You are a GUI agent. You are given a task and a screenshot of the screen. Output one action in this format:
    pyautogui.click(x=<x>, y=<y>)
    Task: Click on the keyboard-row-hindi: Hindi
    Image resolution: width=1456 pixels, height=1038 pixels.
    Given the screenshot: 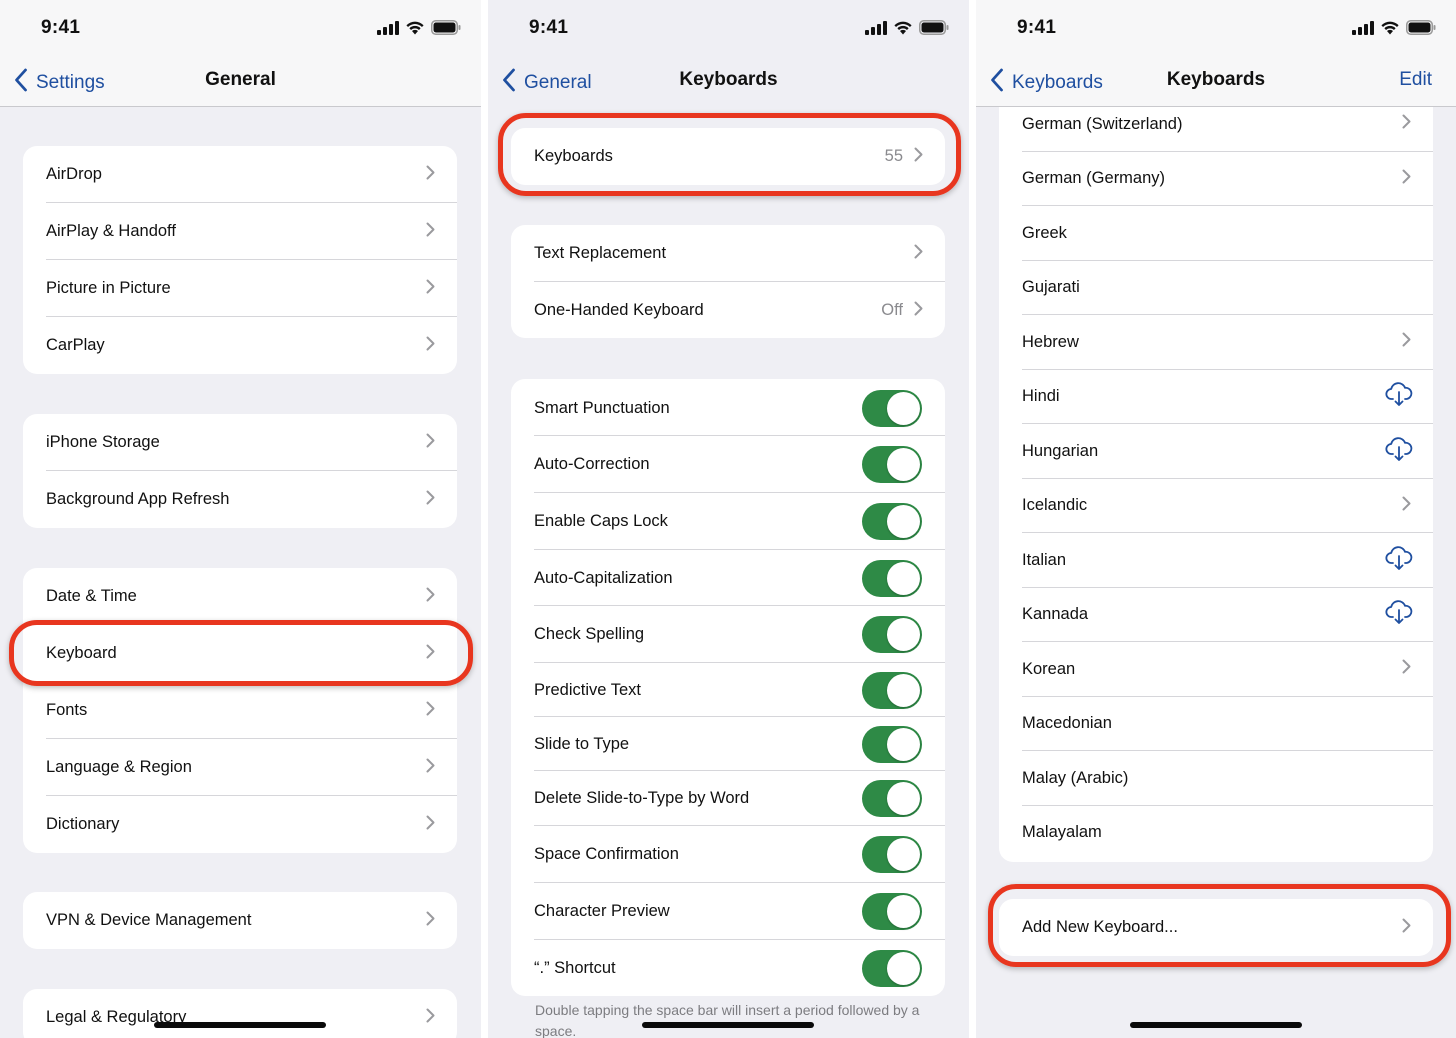 What is the action you would take?
    pyautogui.click(x=1216, y=397)
    